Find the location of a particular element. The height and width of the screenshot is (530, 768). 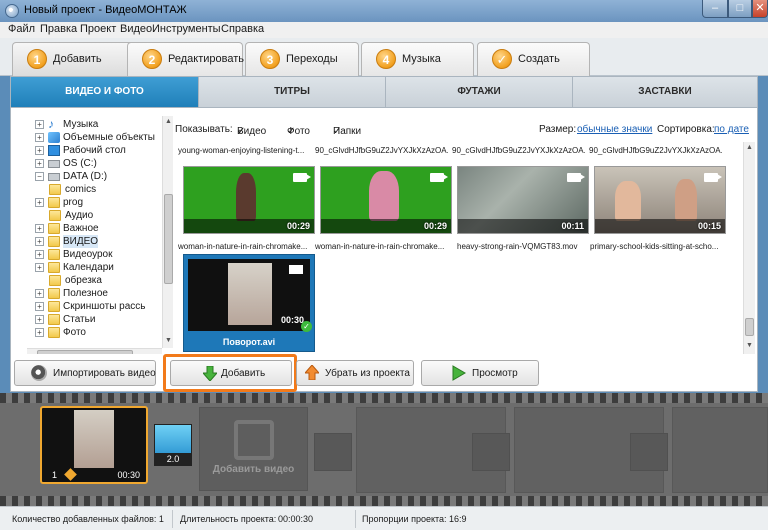

video-thumbnail: 00:15 is located at coordinates (660, 200).